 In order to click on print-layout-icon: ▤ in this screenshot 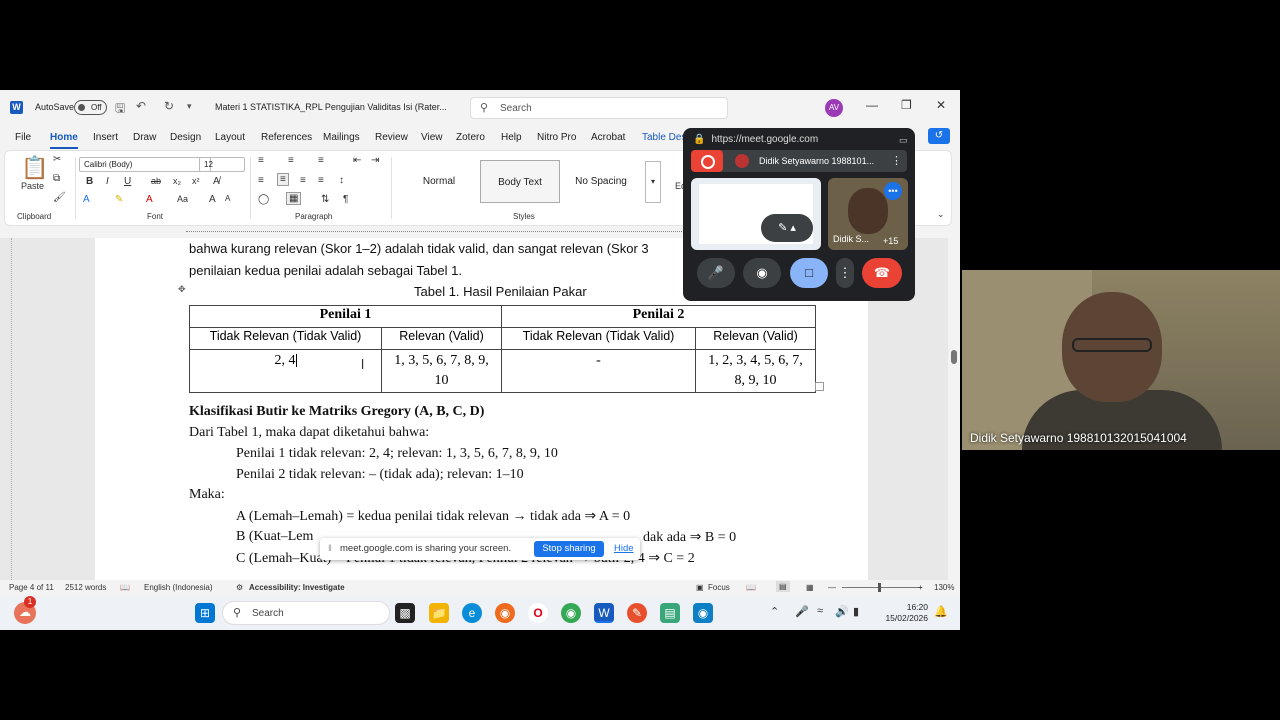, I will do `click(783, 586)`.